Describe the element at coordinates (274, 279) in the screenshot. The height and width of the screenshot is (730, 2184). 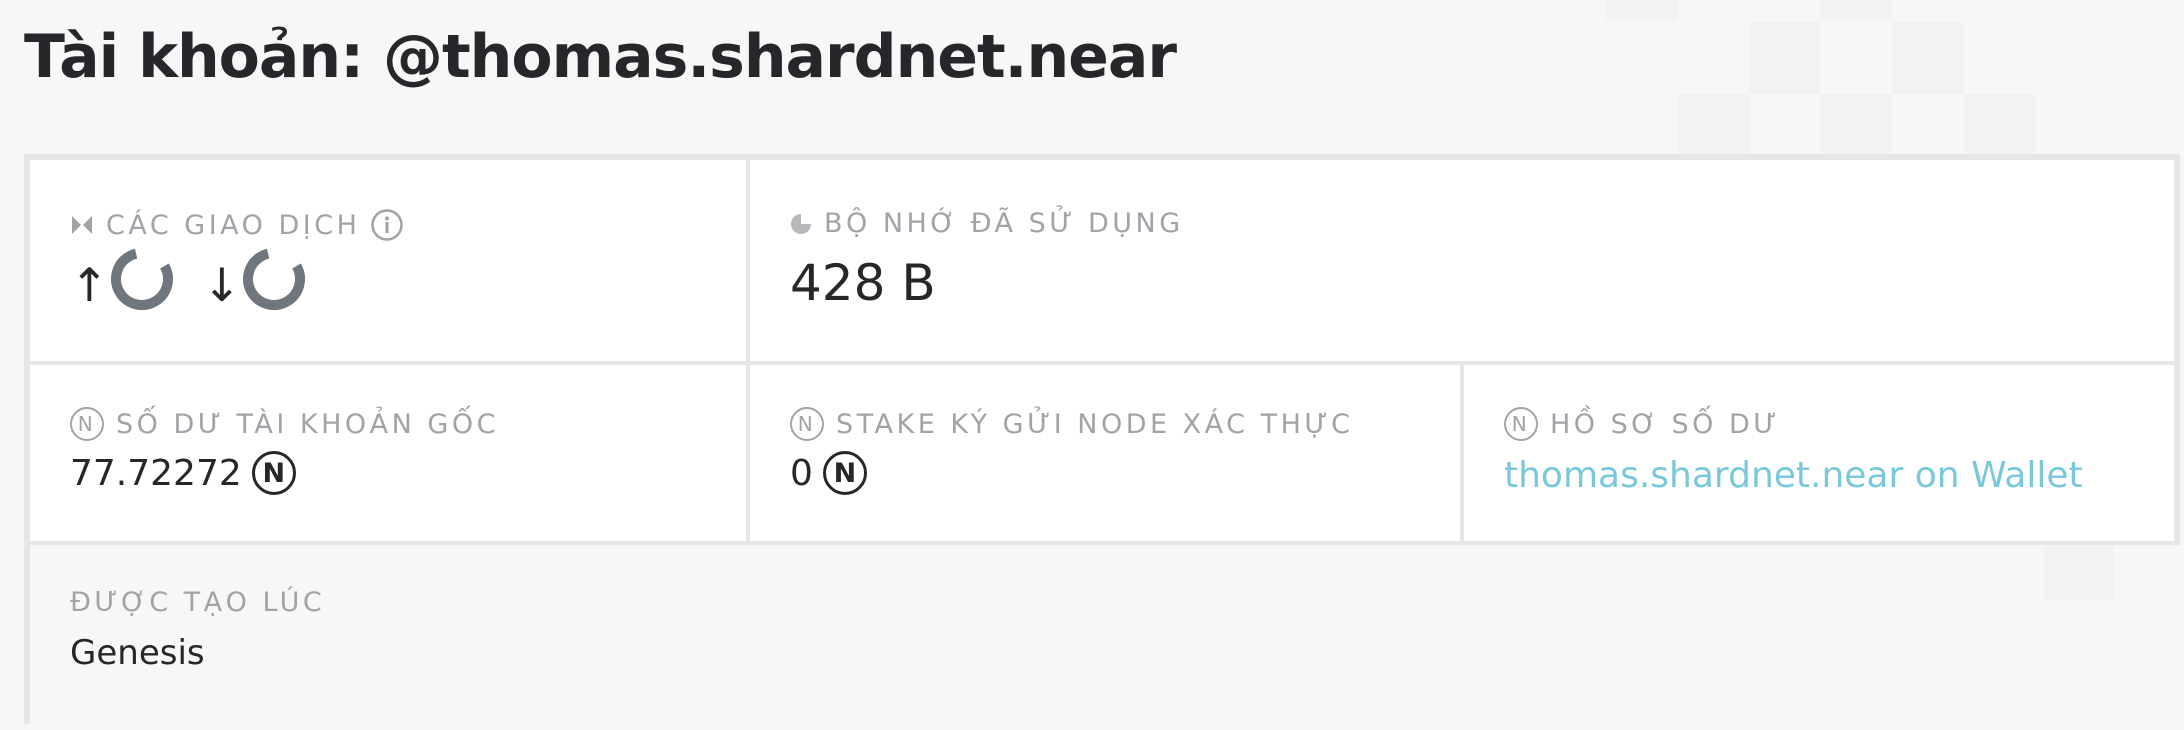
I see `outgoing-loading-spinner` at that location.